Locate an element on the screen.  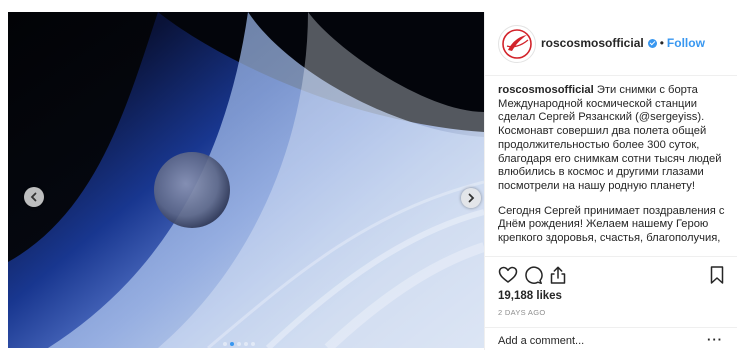
avatar is located at coordinates (517, 44).